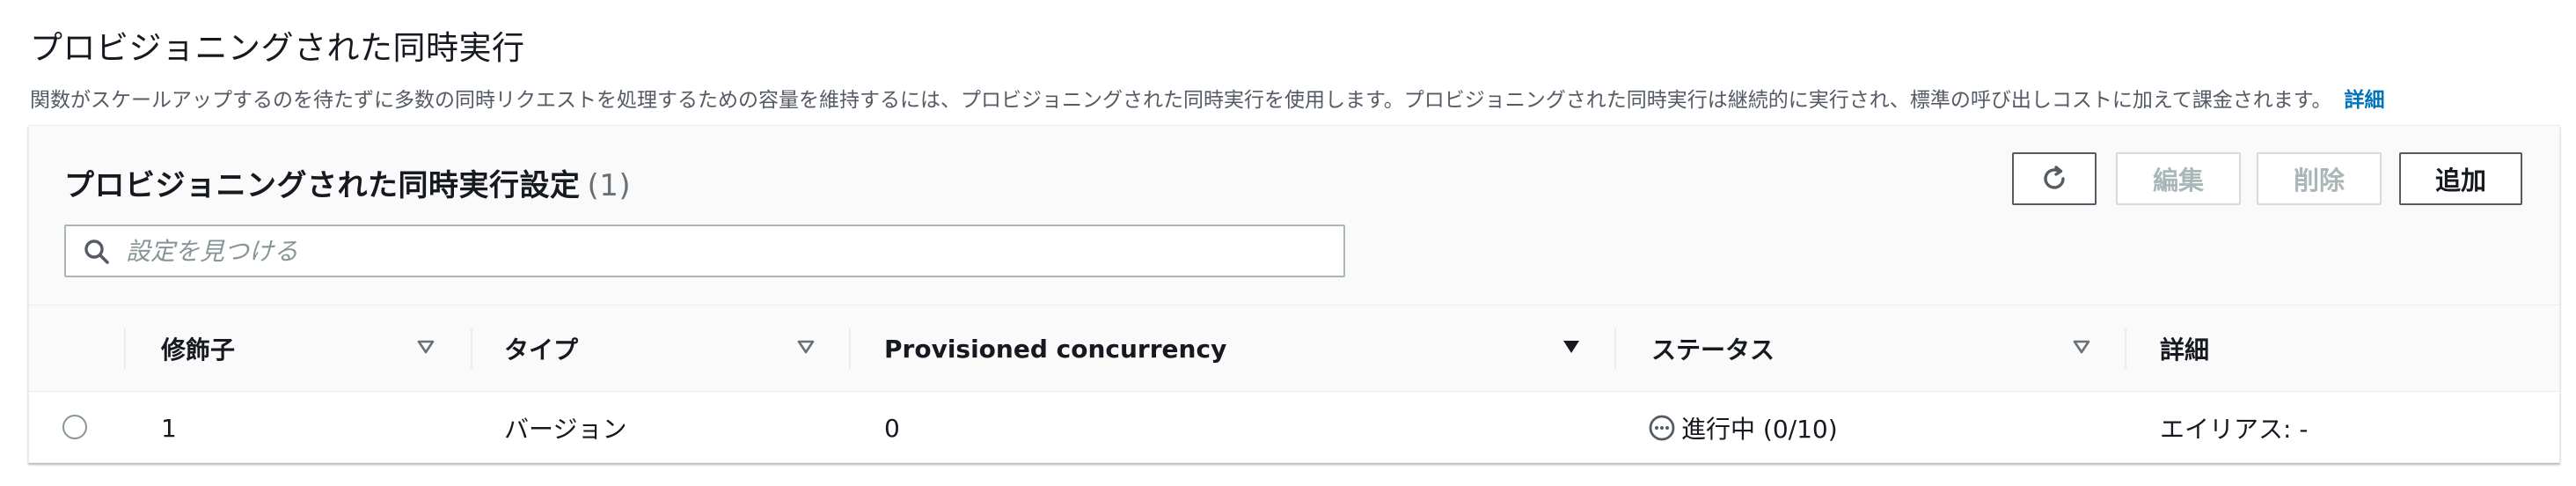 The height and width of the screenshot is (486, 2576). What do you see at coordinates (609, 185) in the screenshot?
I see `panel-title-count: (1)` at bounding box center [609, 185].